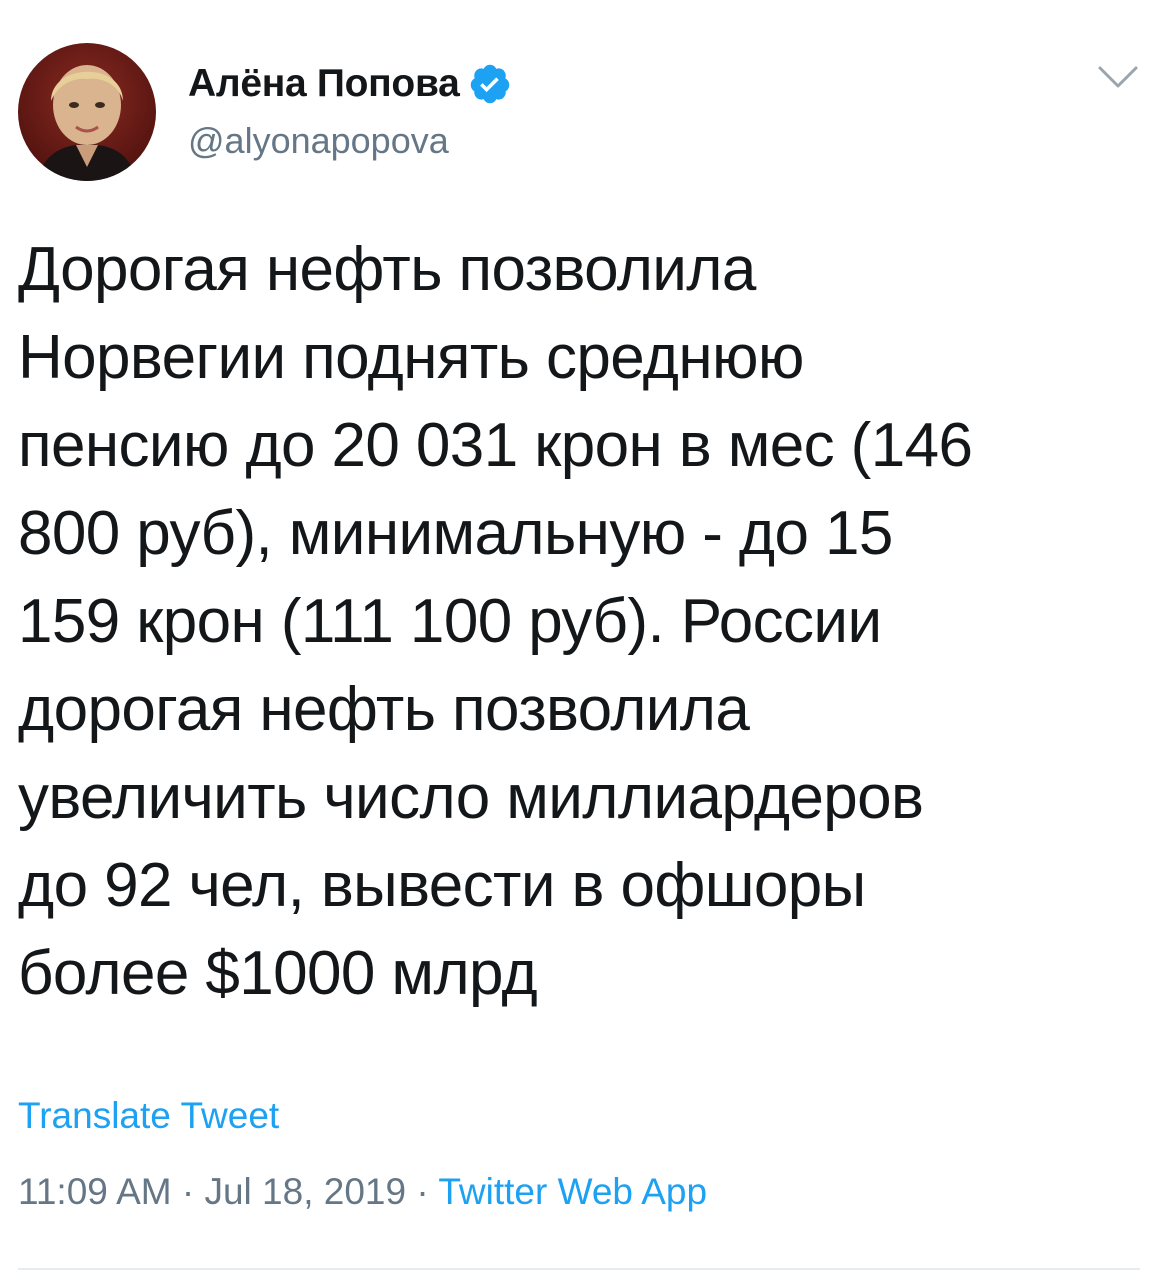 The image size is (1158, 1280). I want to click on profile-photo-icon, so click(87, 112).